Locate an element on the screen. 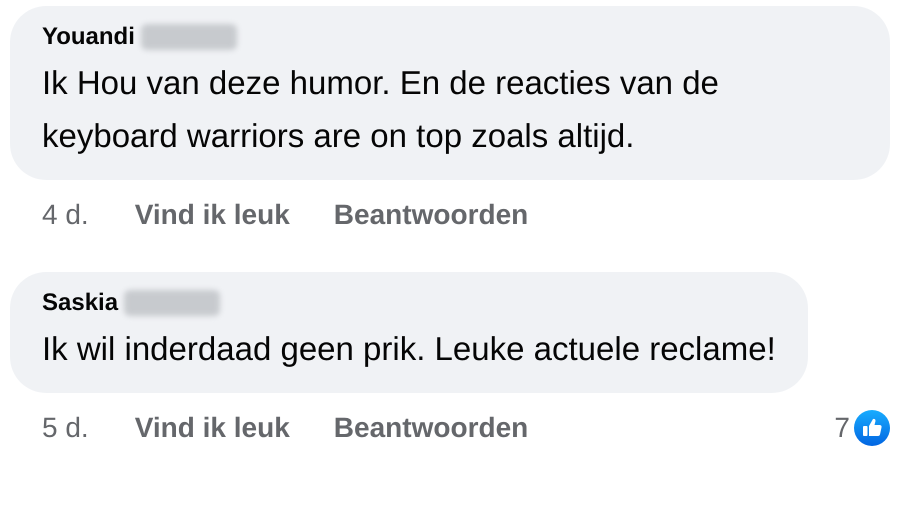 Image resolution: width=920 pixels, height=518 pixels. author-name: Youandi is located at coordinates (88, 37).